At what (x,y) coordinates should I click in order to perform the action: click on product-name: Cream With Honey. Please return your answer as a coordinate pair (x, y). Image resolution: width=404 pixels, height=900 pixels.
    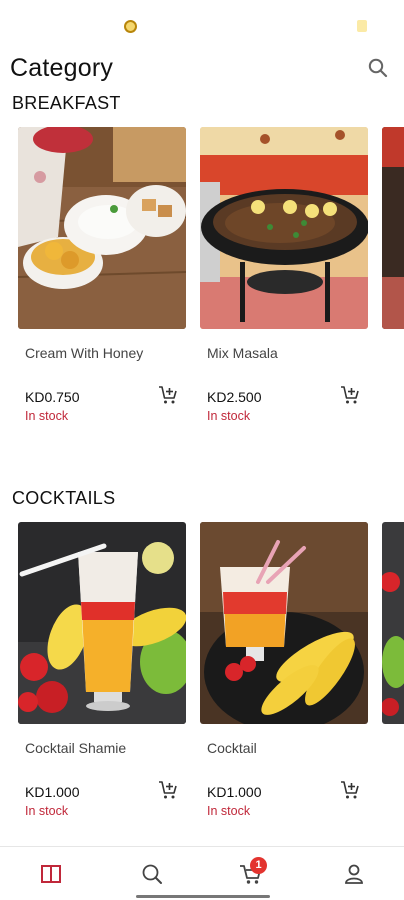
    Looking at the image, I should click on (84, 353).